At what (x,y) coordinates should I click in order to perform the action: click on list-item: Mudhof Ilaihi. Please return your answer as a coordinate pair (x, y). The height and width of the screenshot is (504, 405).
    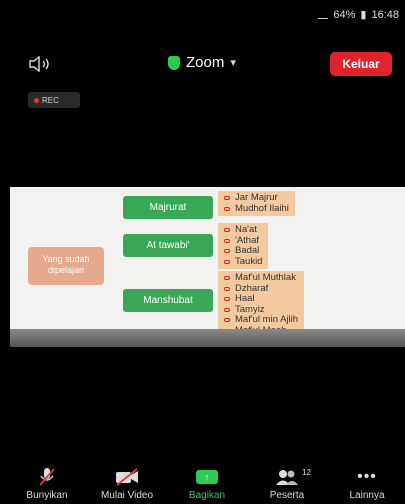
    Looking at the image, I should click on (256, 209).